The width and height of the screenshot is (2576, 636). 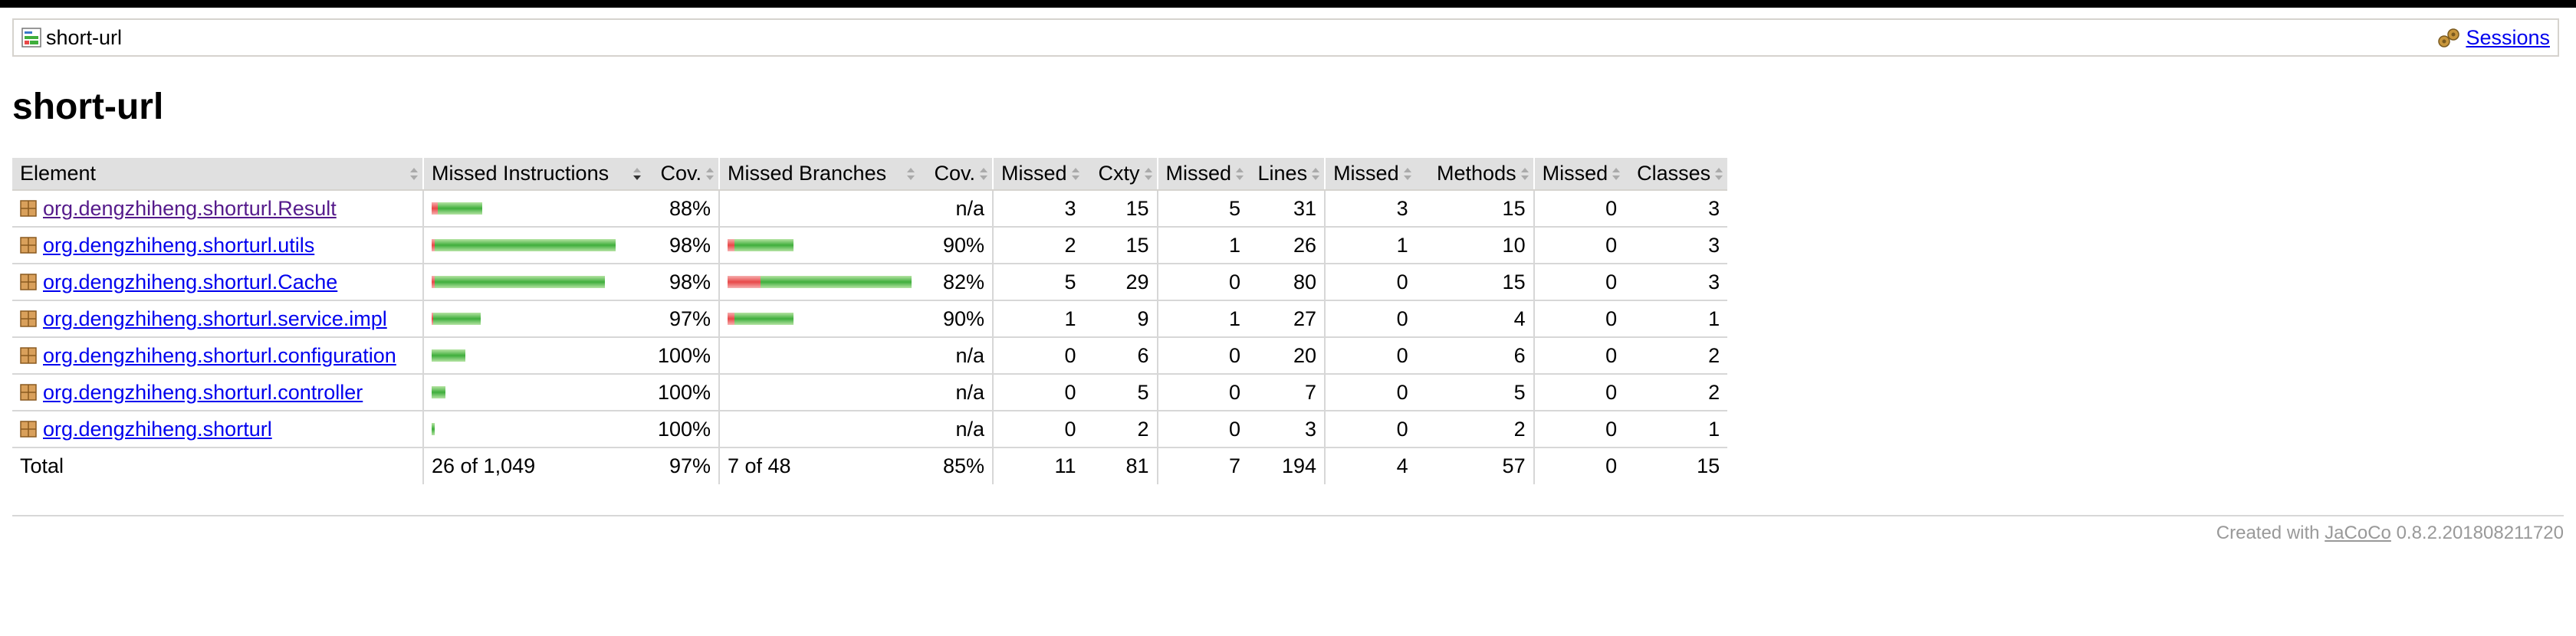 I want to click on total-methods: 57, so click(x=1475, y=465).